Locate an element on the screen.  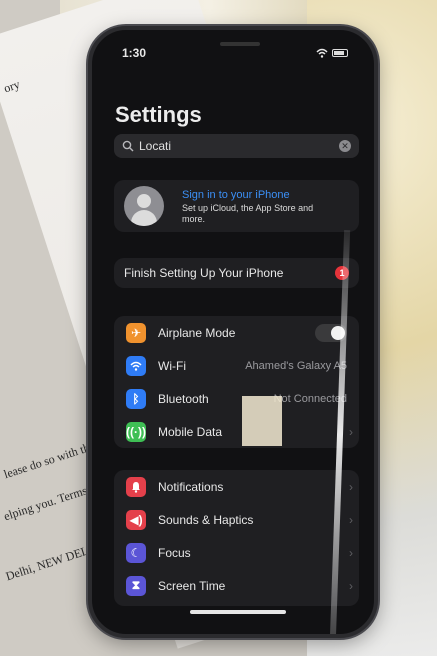
search-input: Locati is located at coordinates (155, 146).